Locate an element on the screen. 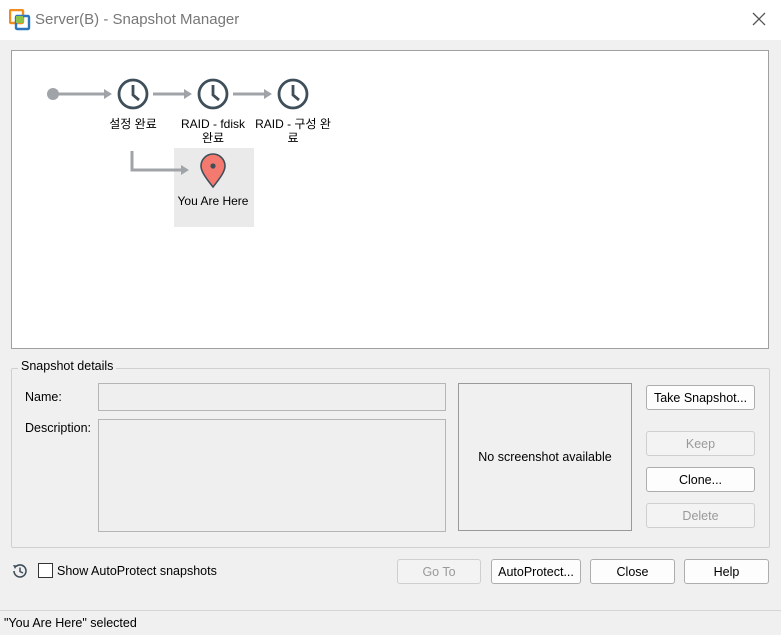 This screenshot has width=781, height=635. snapshot-tree-graph is located at coordinates (178, 133).